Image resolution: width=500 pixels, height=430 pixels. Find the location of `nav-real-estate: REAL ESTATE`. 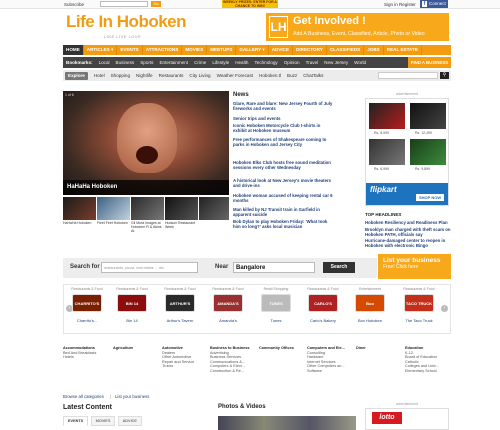

nav-real-estate: REAL ESTATE is located at coordinates (403, 50).